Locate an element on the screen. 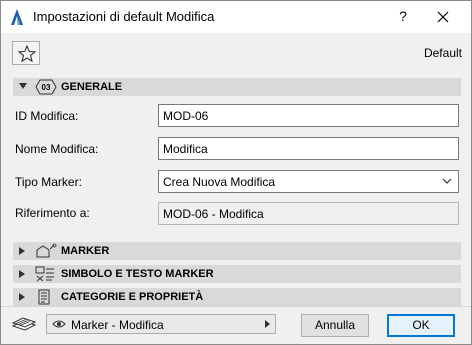  nome-value: Modifica is located at coordinates (185, 149).